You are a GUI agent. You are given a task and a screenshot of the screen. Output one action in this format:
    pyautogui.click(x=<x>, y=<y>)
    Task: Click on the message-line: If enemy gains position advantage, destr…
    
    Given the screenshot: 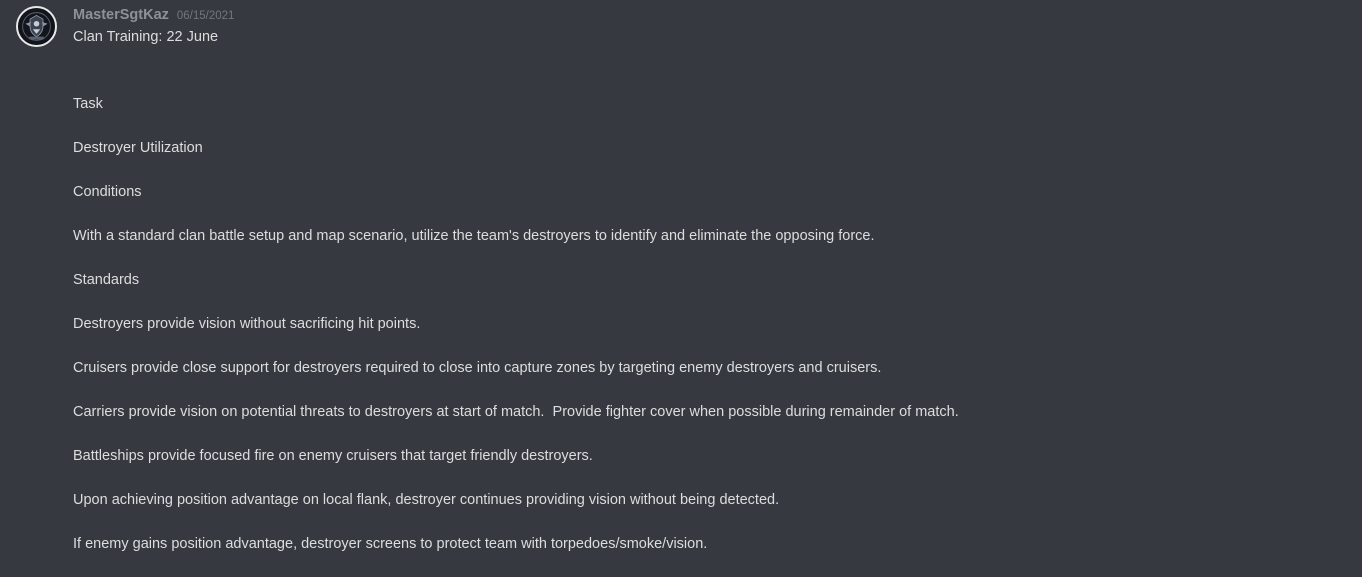 What is the action you would take?
    pyautogui.click(x=390, y=544)
    